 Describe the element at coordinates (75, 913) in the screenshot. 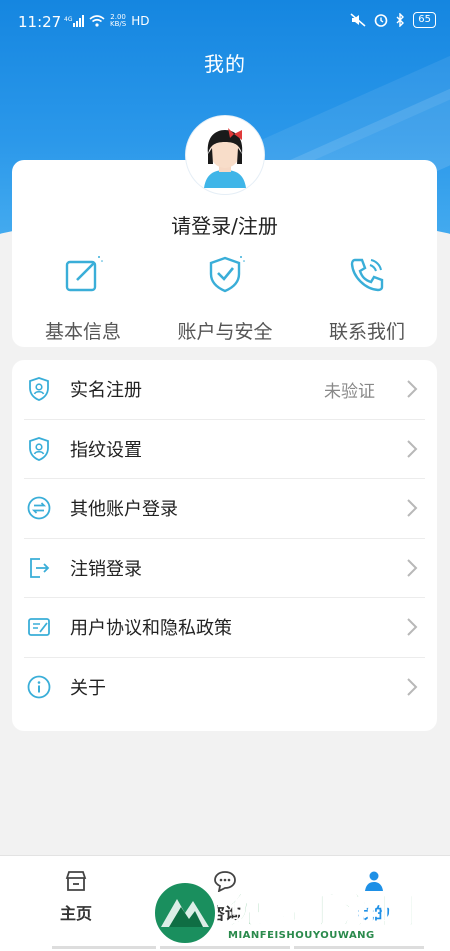

I see `tab-label: 主页` at that location.